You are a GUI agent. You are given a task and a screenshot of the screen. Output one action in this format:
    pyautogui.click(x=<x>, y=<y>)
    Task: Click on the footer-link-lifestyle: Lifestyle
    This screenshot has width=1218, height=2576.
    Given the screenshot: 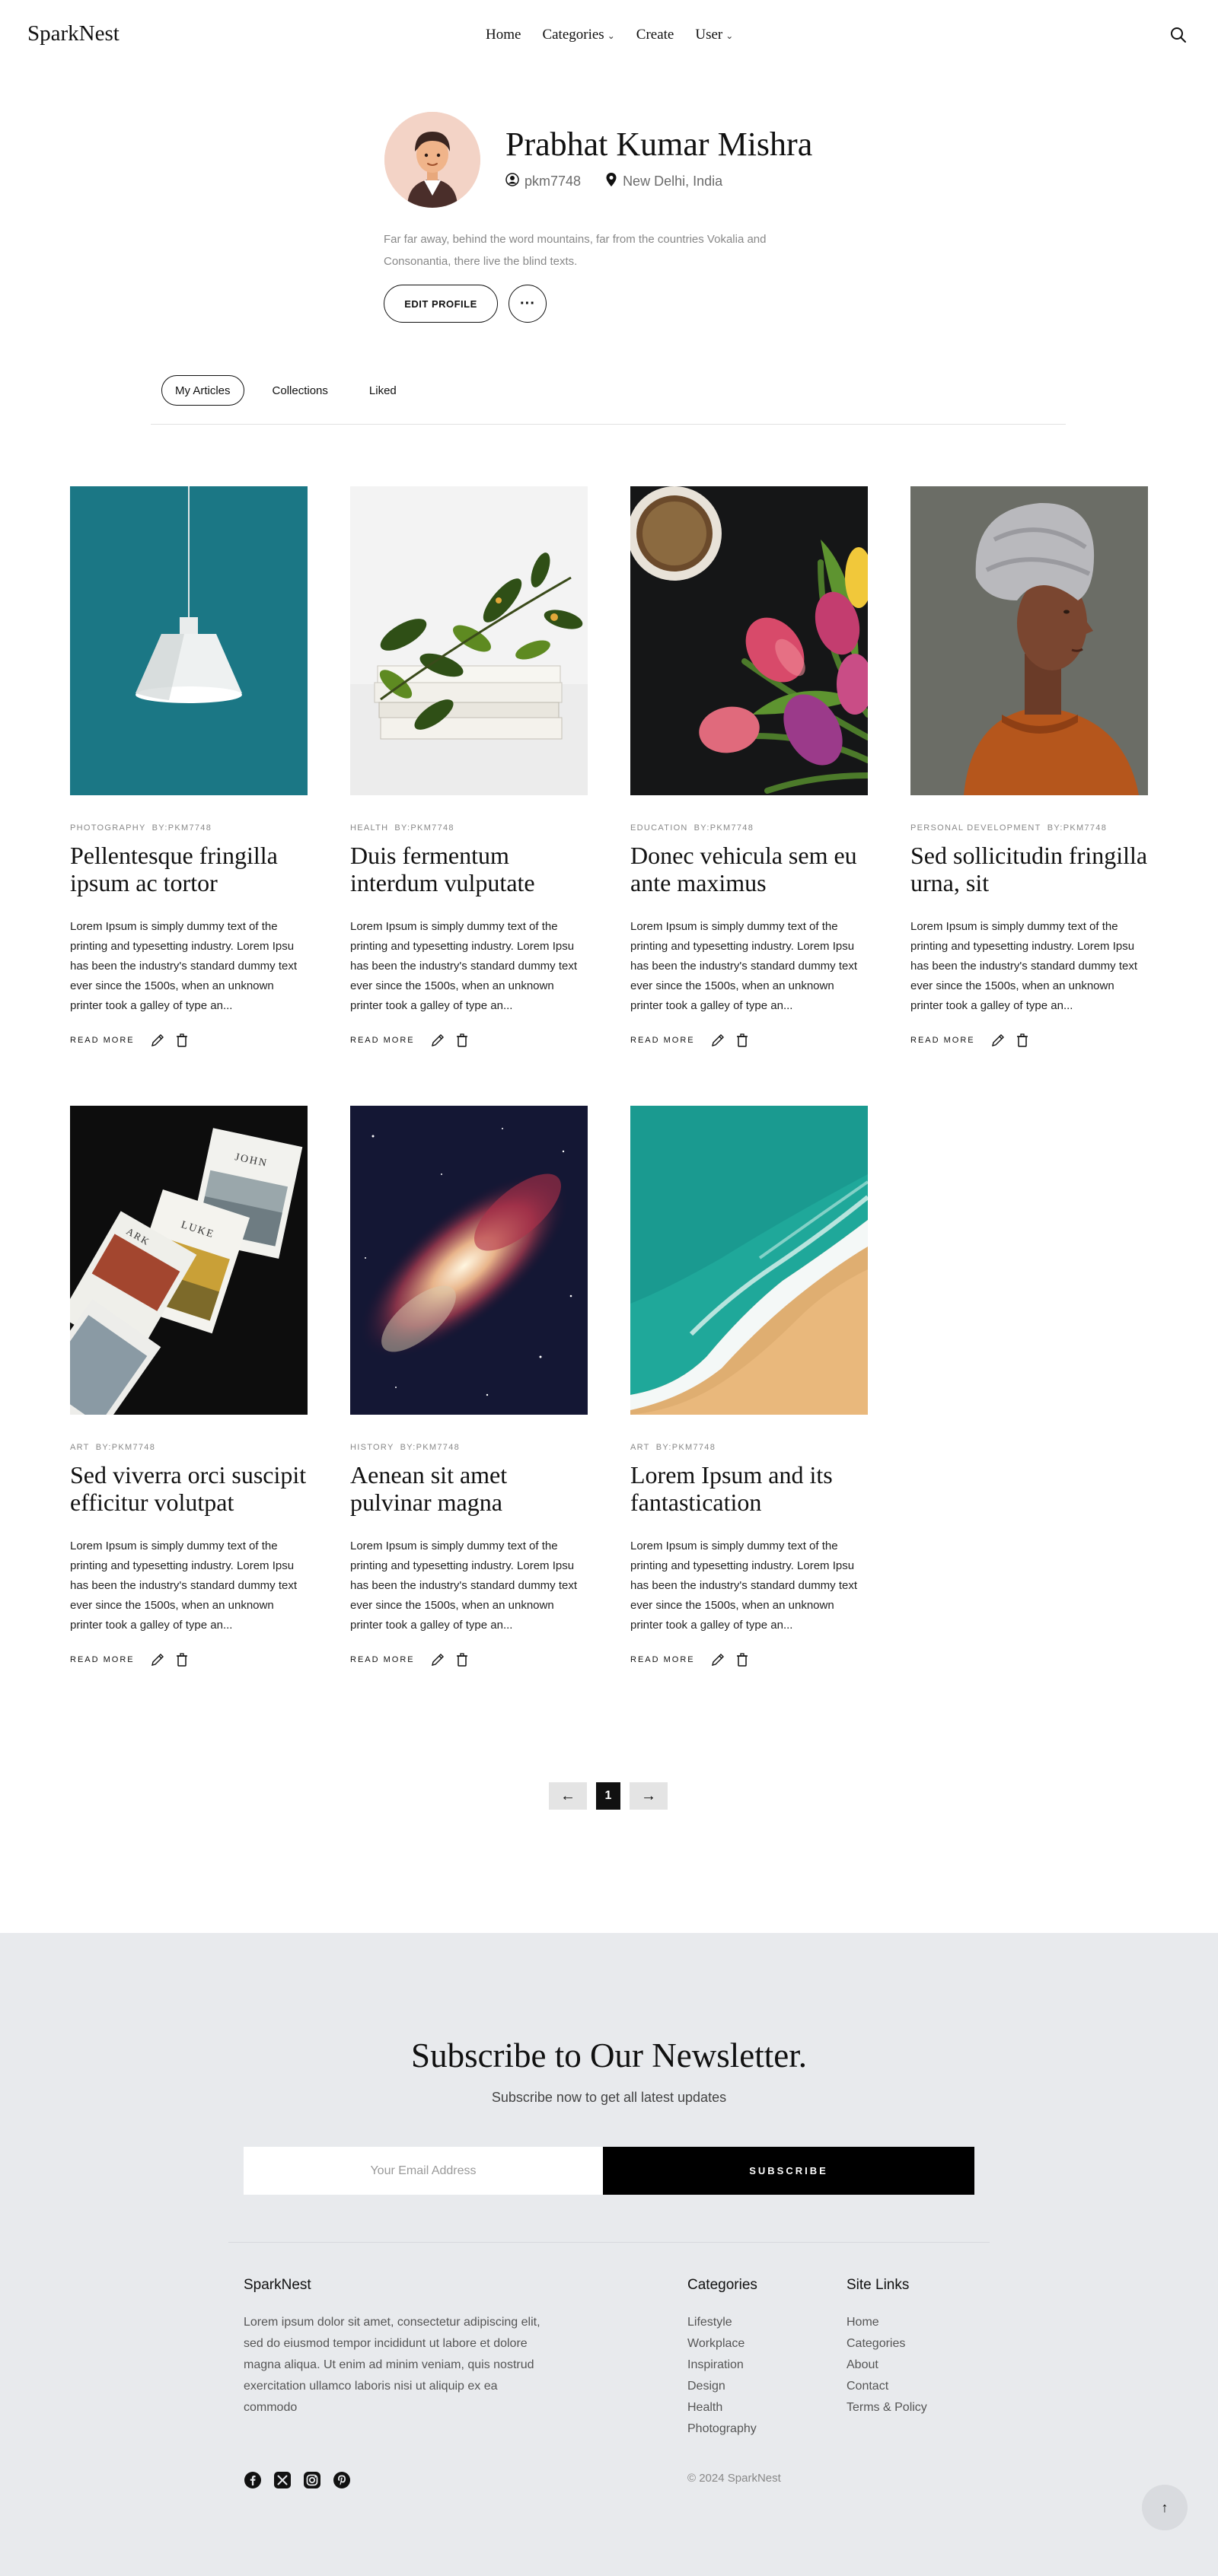 What is the action you would take?
    pyautogui.click(x=722, y=2322)
    